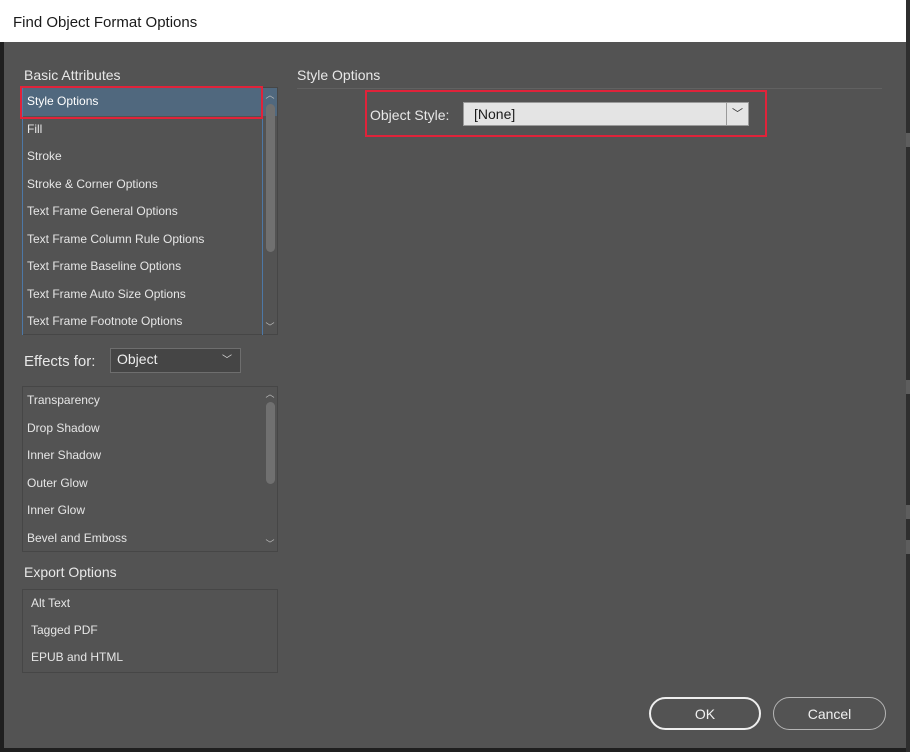  I want to click on effects-target-value: Object, so click(137, 359).